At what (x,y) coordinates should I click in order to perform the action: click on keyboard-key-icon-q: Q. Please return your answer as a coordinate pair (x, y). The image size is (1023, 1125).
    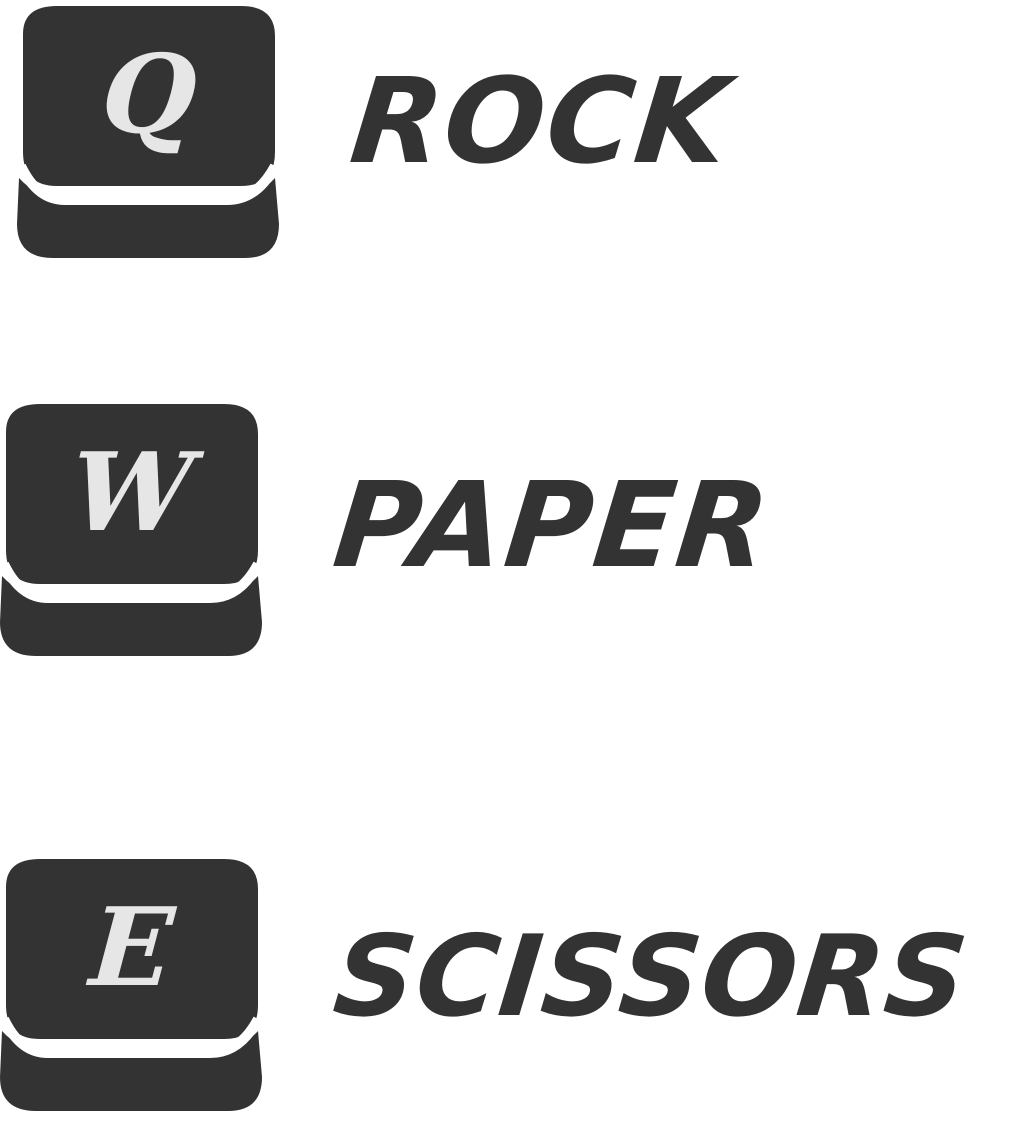
    Looking at the image, I should click on (148, 137).